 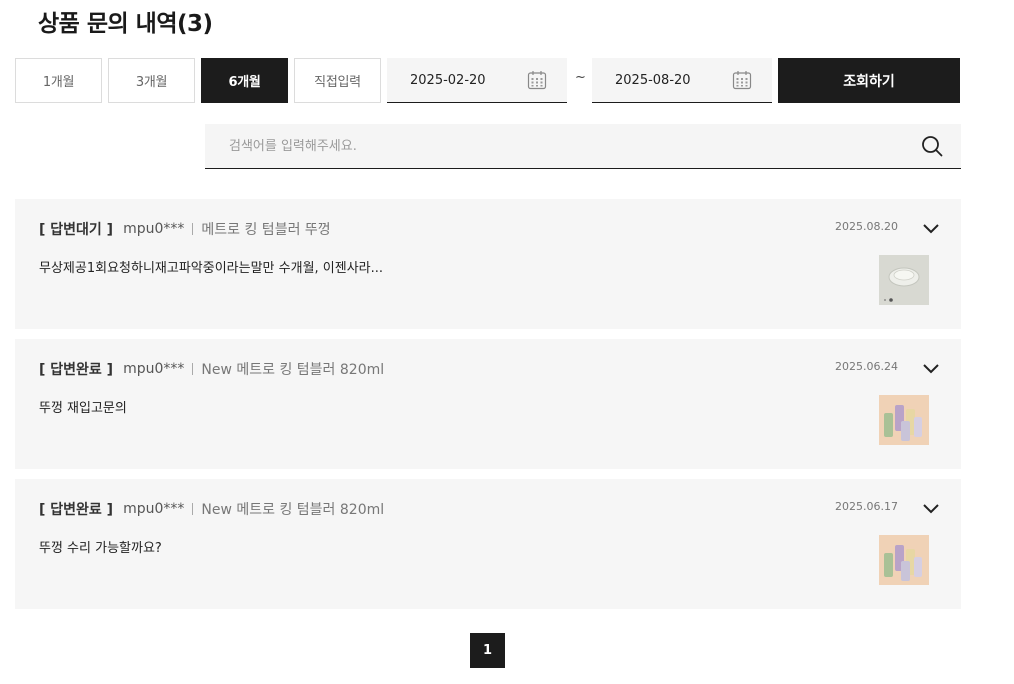 I want to click on search-icon, so click(x=932, y=146).